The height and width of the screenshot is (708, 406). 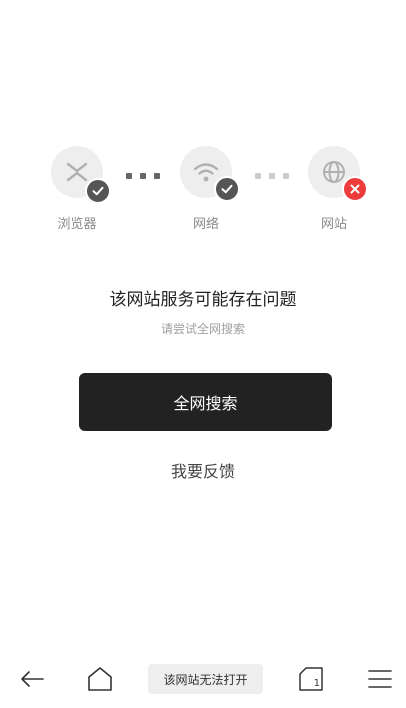 I want to click on search-all-web-button: 全网搜索, so click(x=205, y=402).